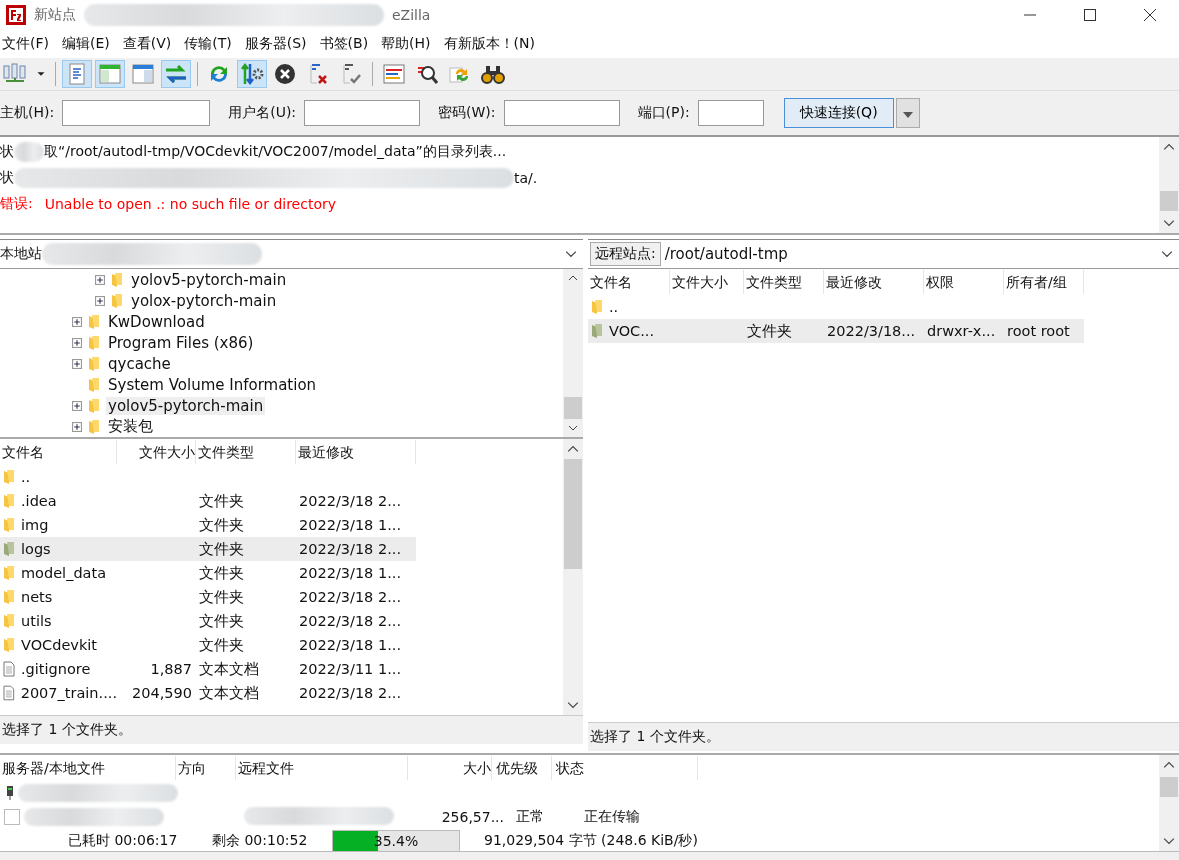  I want to click on log-message: Unable to open .: no such file or directory, so click(190, 204).